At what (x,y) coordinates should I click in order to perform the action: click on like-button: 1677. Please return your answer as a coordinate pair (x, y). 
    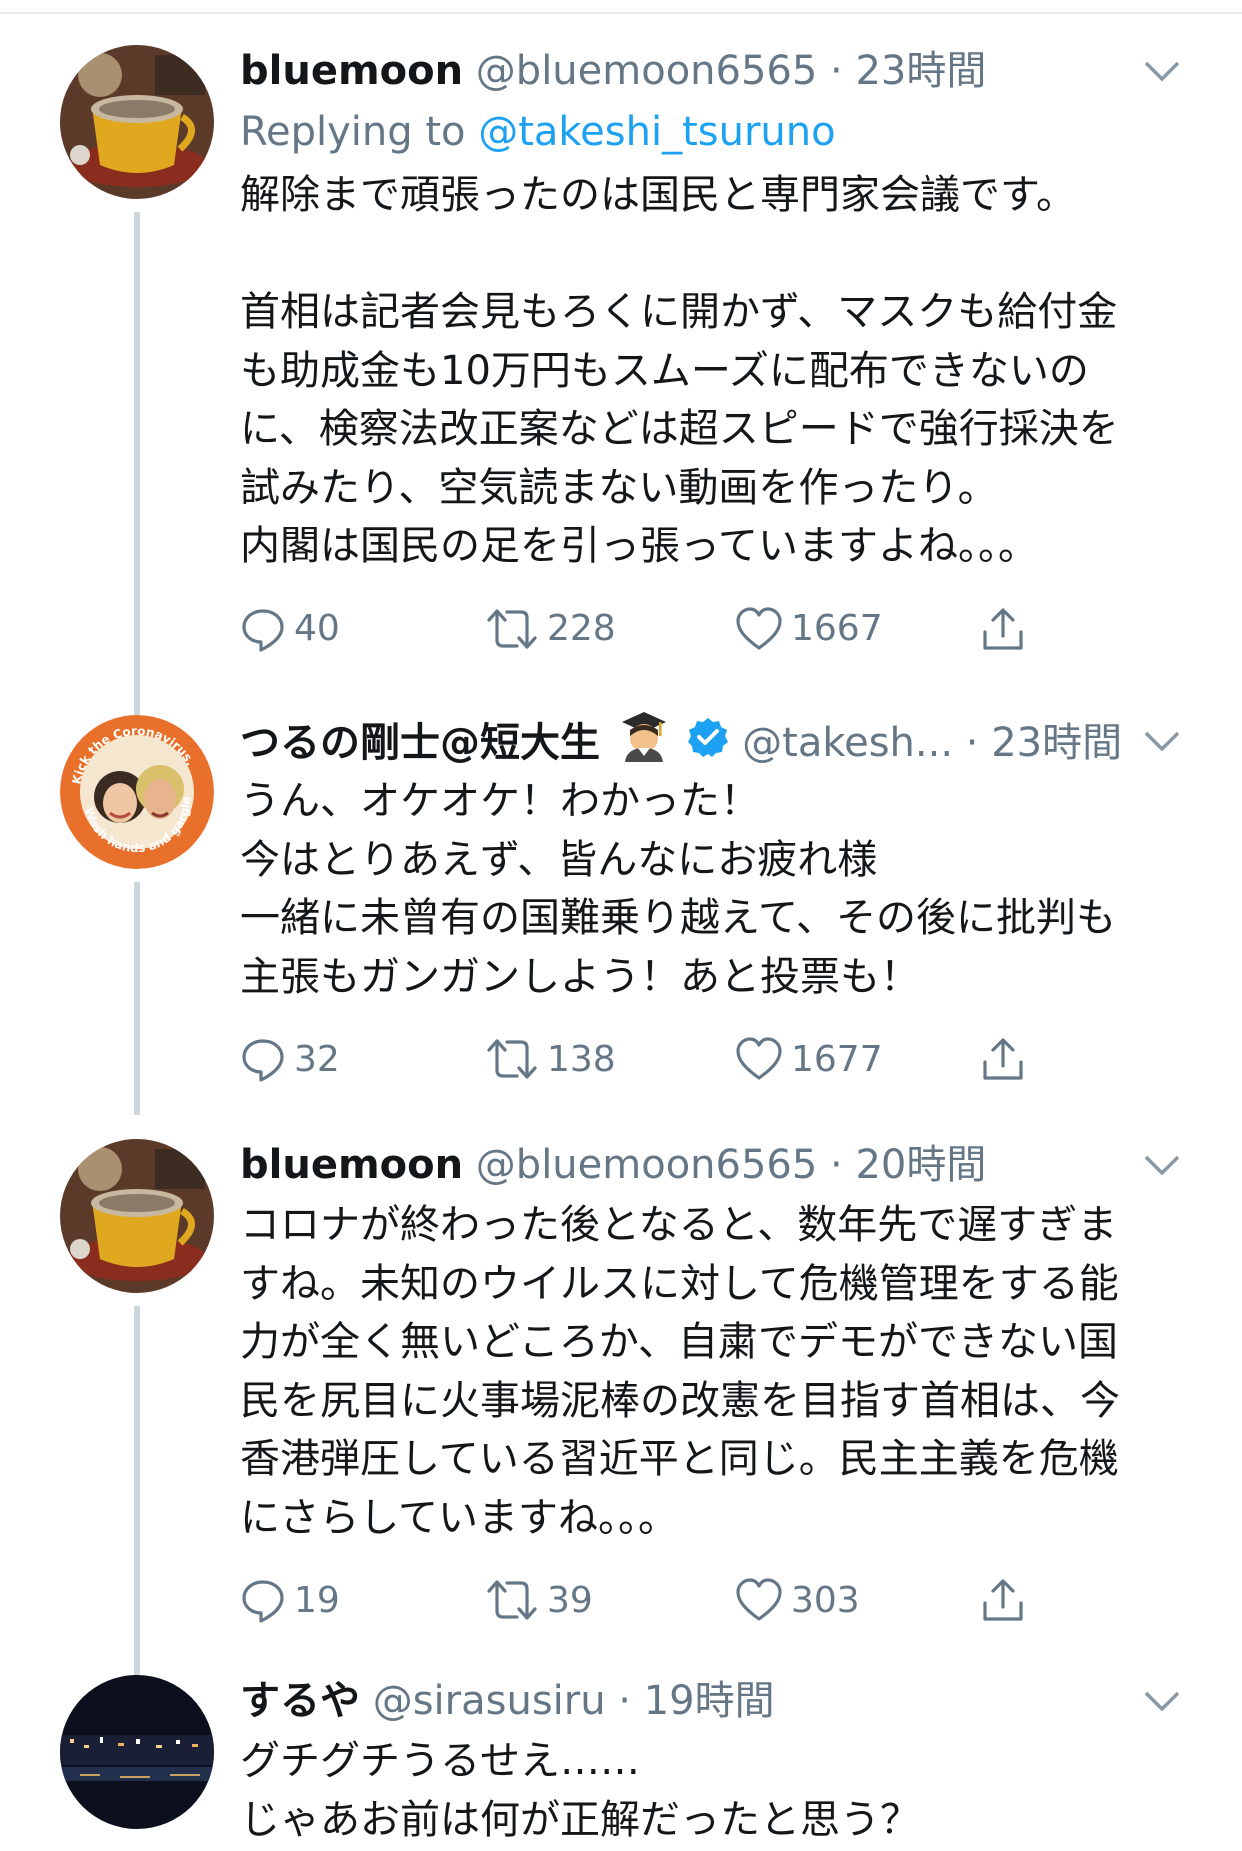
    Looking at the image, I should click on (809, 1059).